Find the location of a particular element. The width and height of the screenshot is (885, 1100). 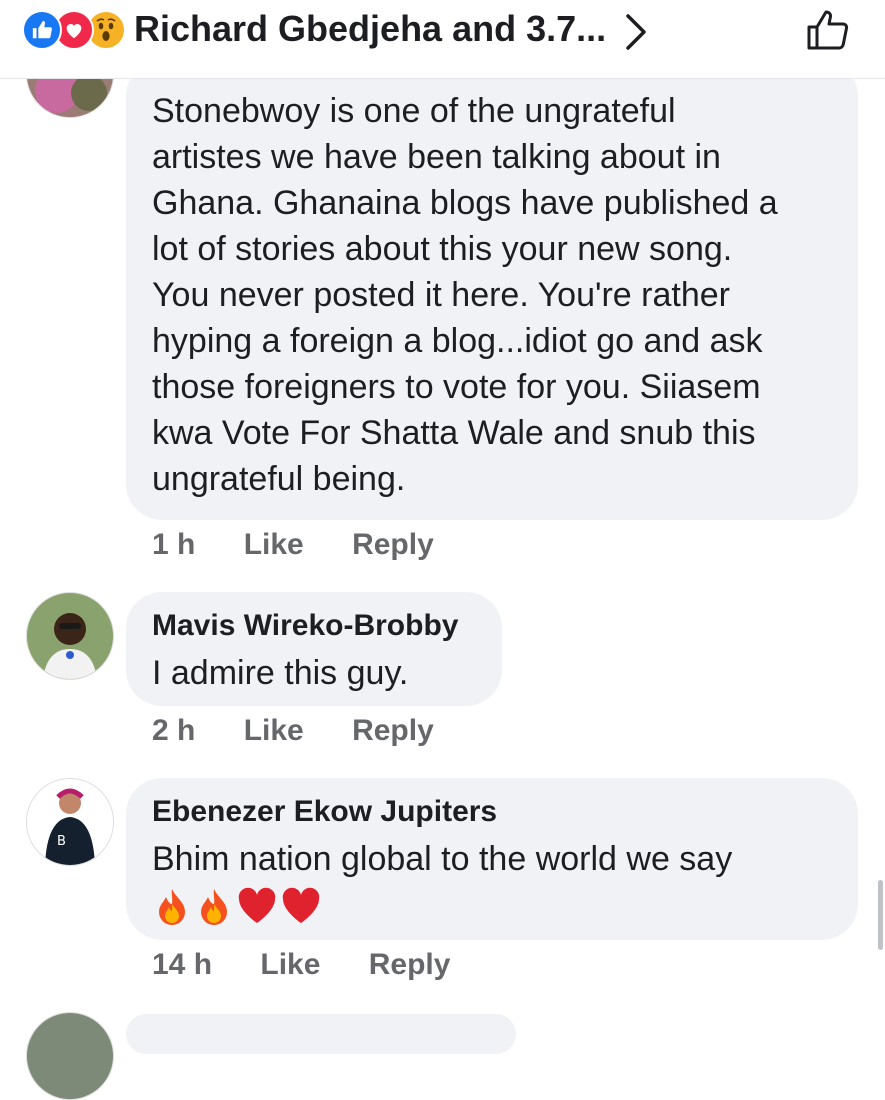

emoji-row is located at coordinates (492, 908).